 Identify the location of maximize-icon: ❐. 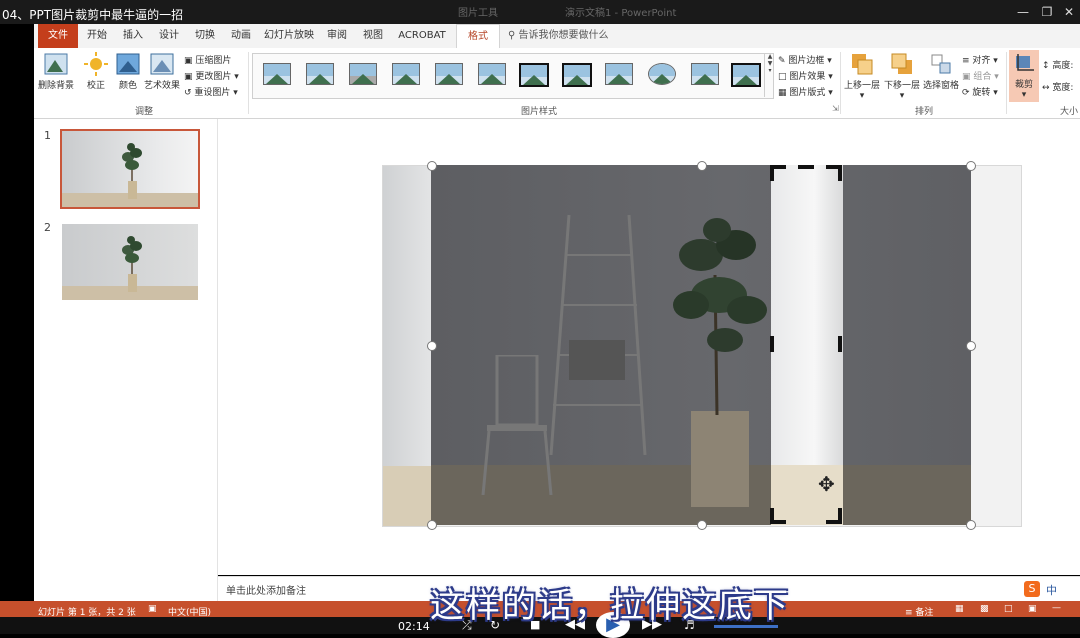
(1047, 12).